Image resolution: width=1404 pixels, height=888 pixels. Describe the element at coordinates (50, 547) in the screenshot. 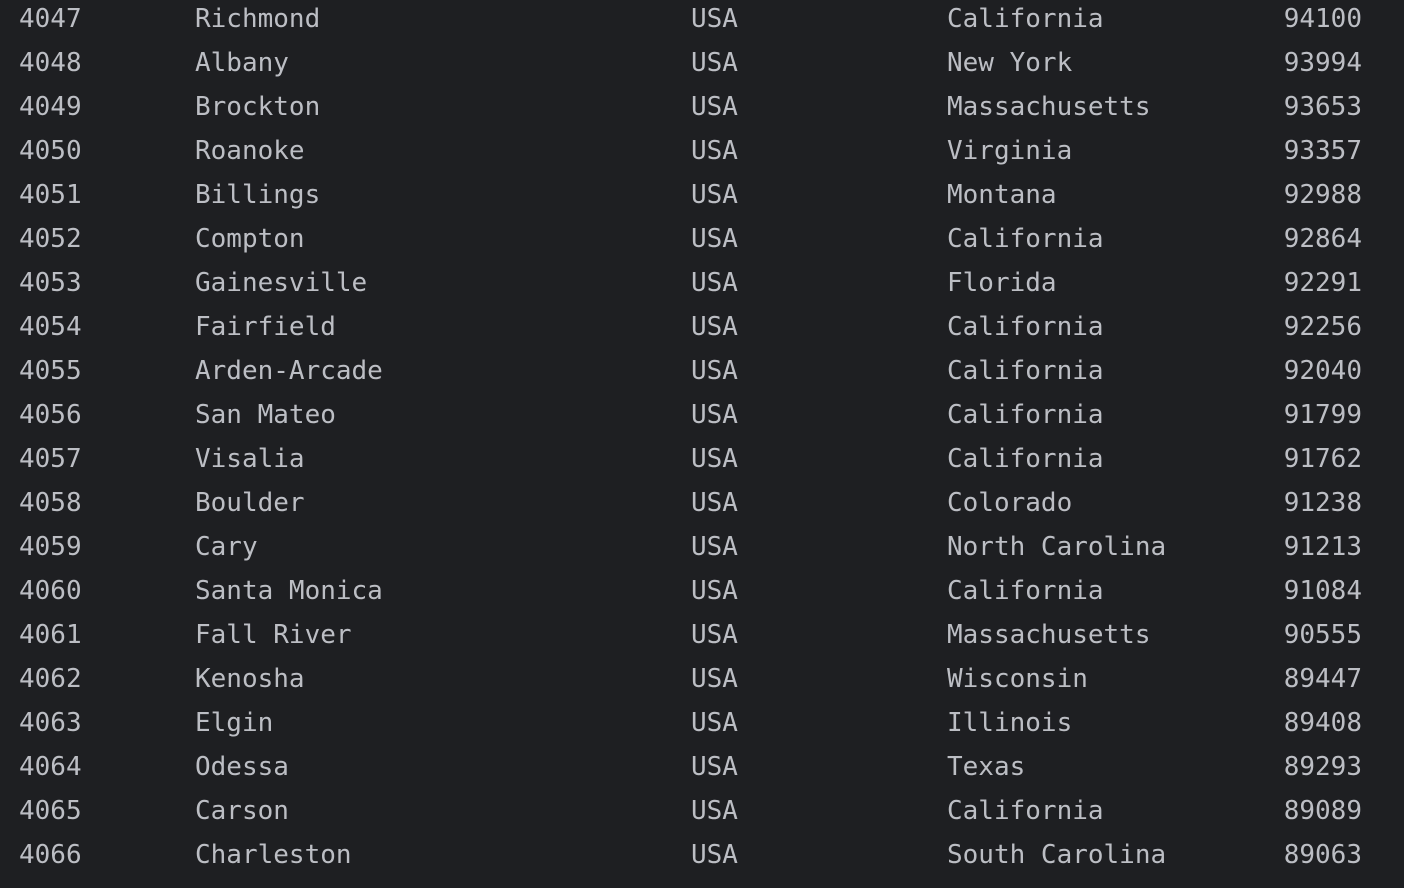

I see `row-id: 4059` at that location.